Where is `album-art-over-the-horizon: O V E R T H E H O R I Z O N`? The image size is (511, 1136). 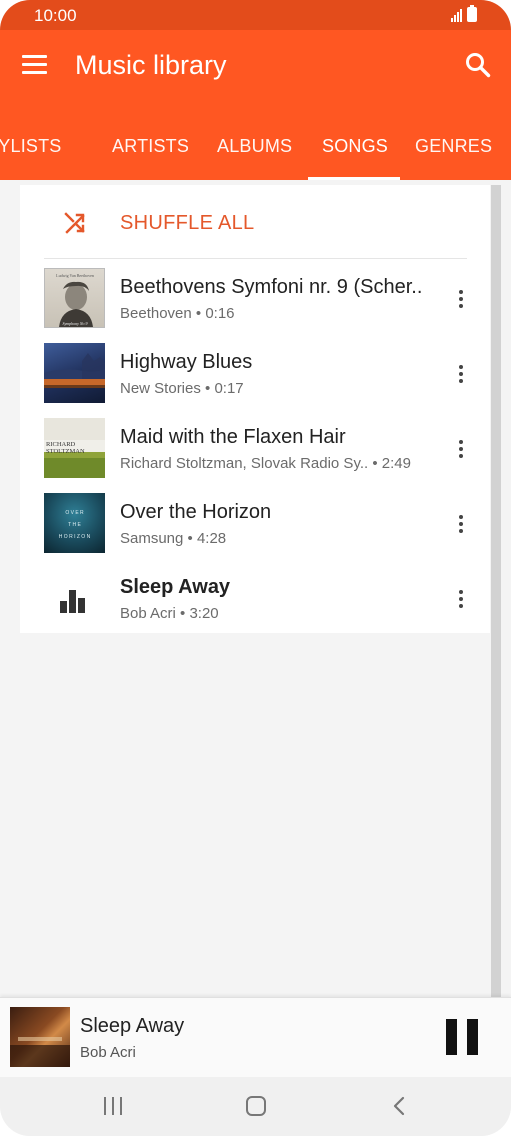
album-art-over-the-horizon: O V E R T H E H O R I Z O N is located at coordinates (74, 523).